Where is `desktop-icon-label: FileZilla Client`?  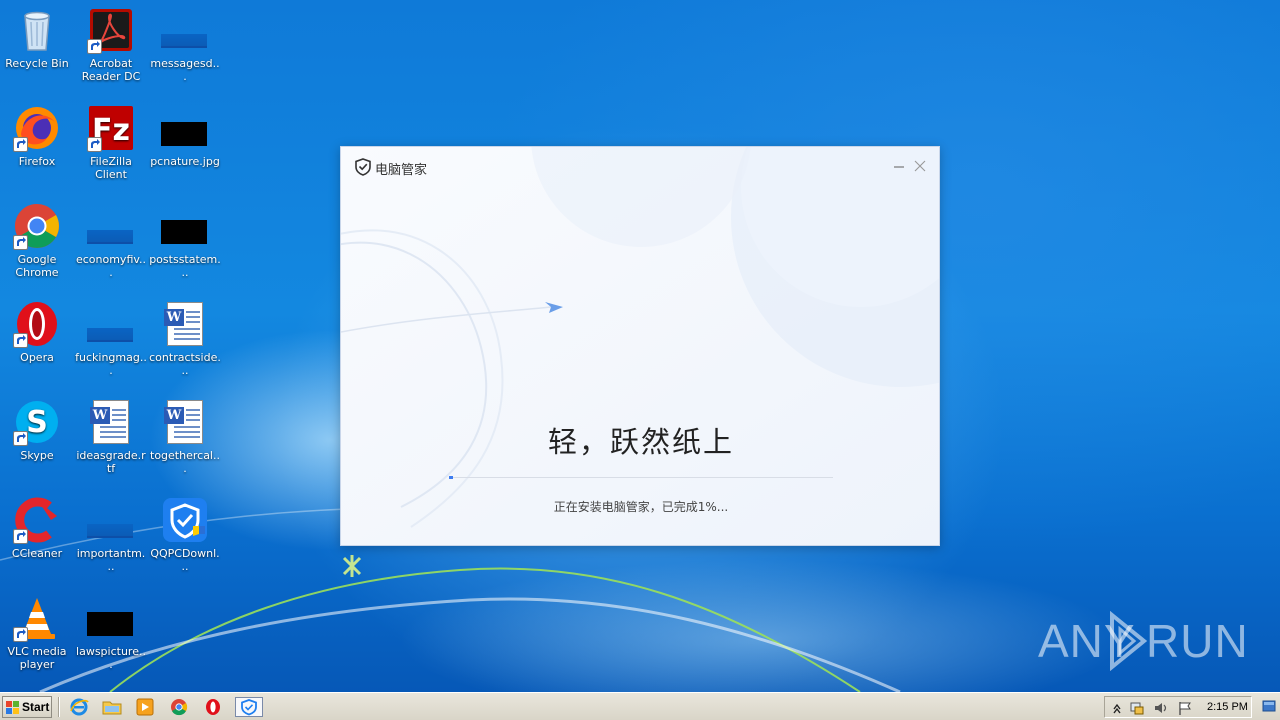
desktop-icon-label: FileZilla Client is located at coordinates (111, 168).